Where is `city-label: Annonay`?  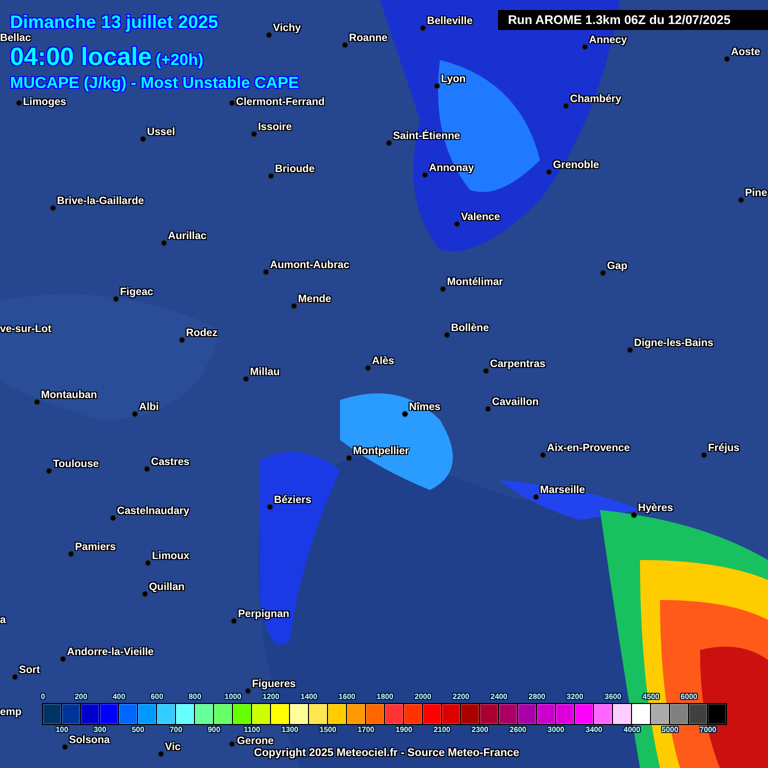
city-label: Annonay is located at coordinates (451, 168).